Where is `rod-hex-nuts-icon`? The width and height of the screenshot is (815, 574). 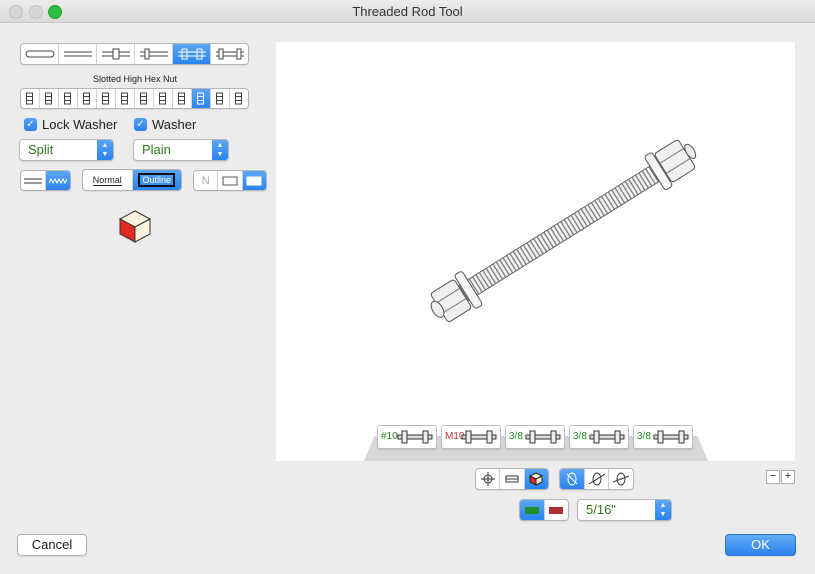 rod-hex-nuts-icon is located at coordinates (191, 54).